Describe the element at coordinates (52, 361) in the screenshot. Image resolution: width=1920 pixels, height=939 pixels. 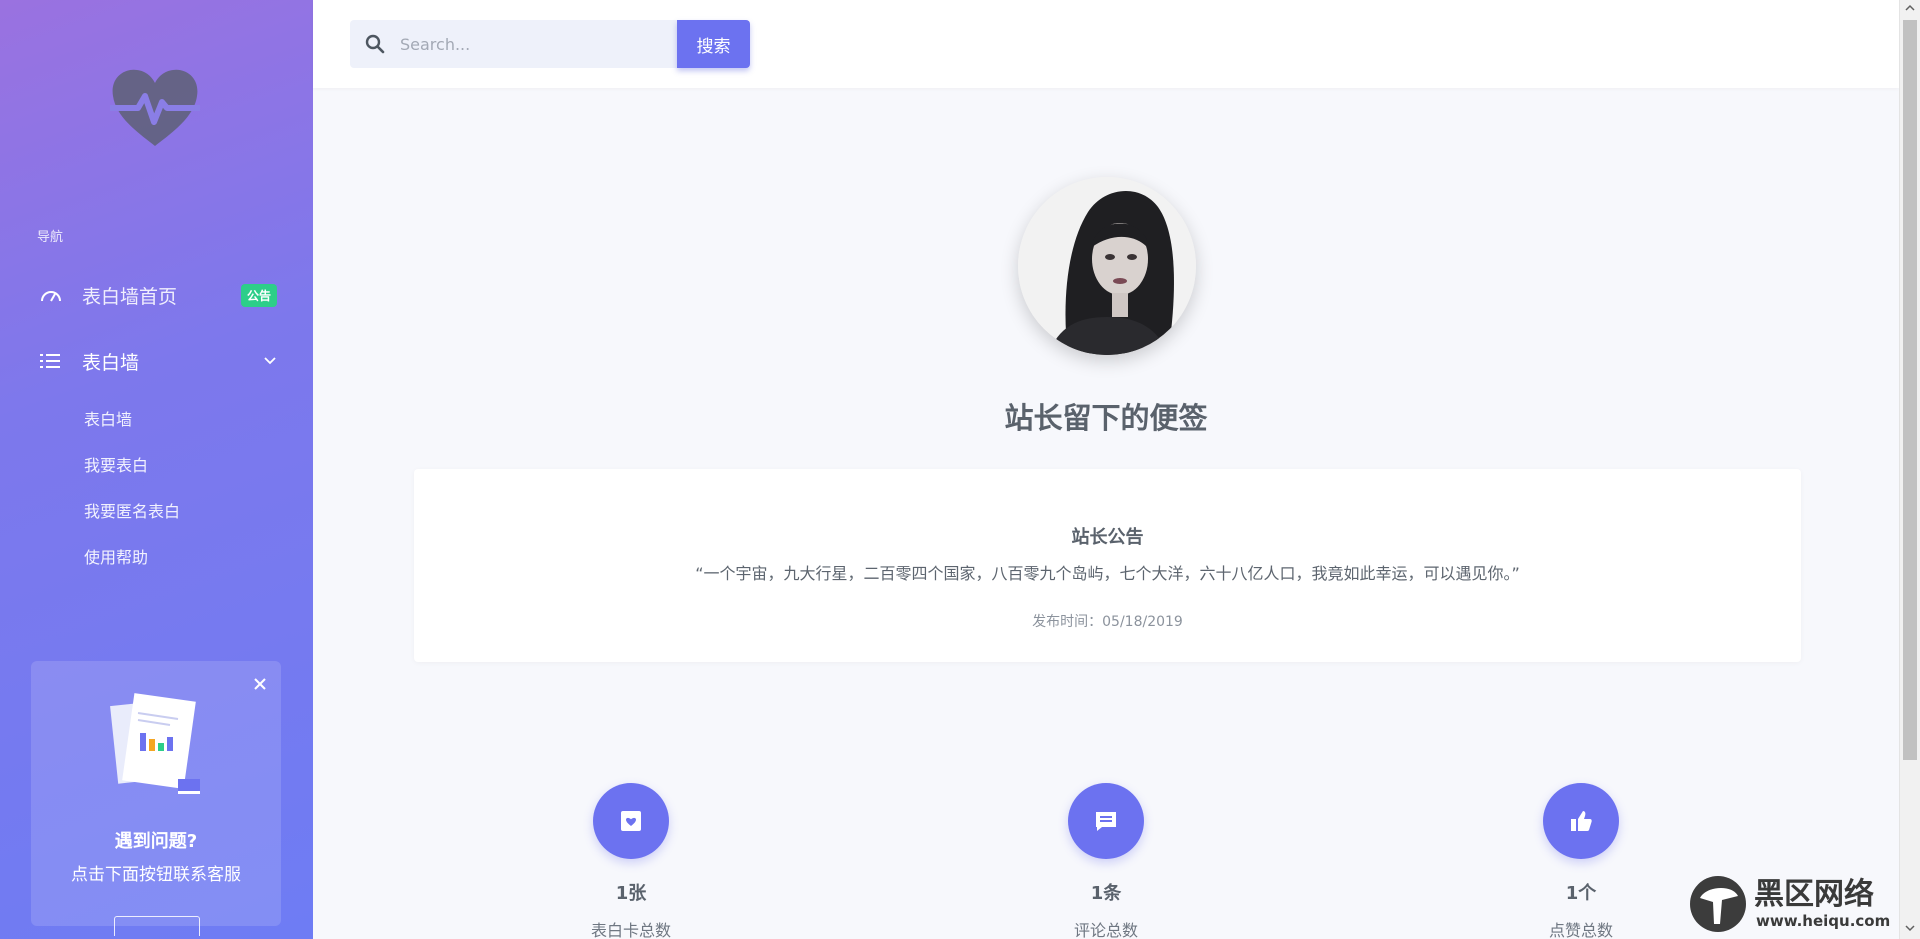
I see `list-icon` at that location.